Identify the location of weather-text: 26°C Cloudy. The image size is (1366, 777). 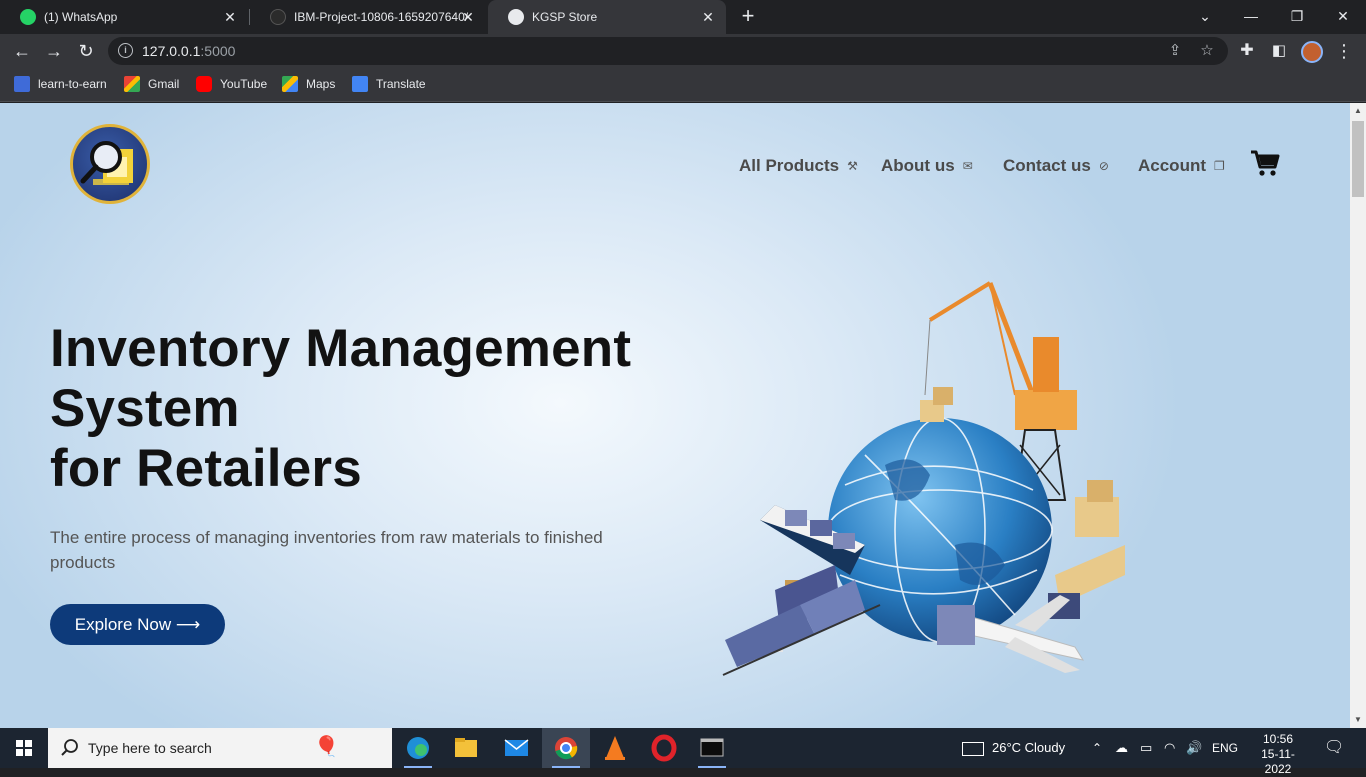
(1029, 747).